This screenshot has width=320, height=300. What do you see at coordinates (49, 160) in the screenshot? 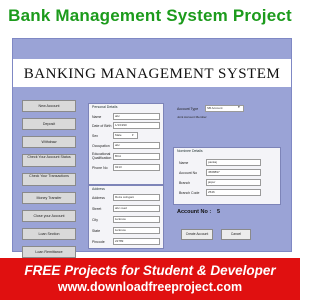
I see `account-status-button: Check Your Account Status` at bounding box center [49, 160].